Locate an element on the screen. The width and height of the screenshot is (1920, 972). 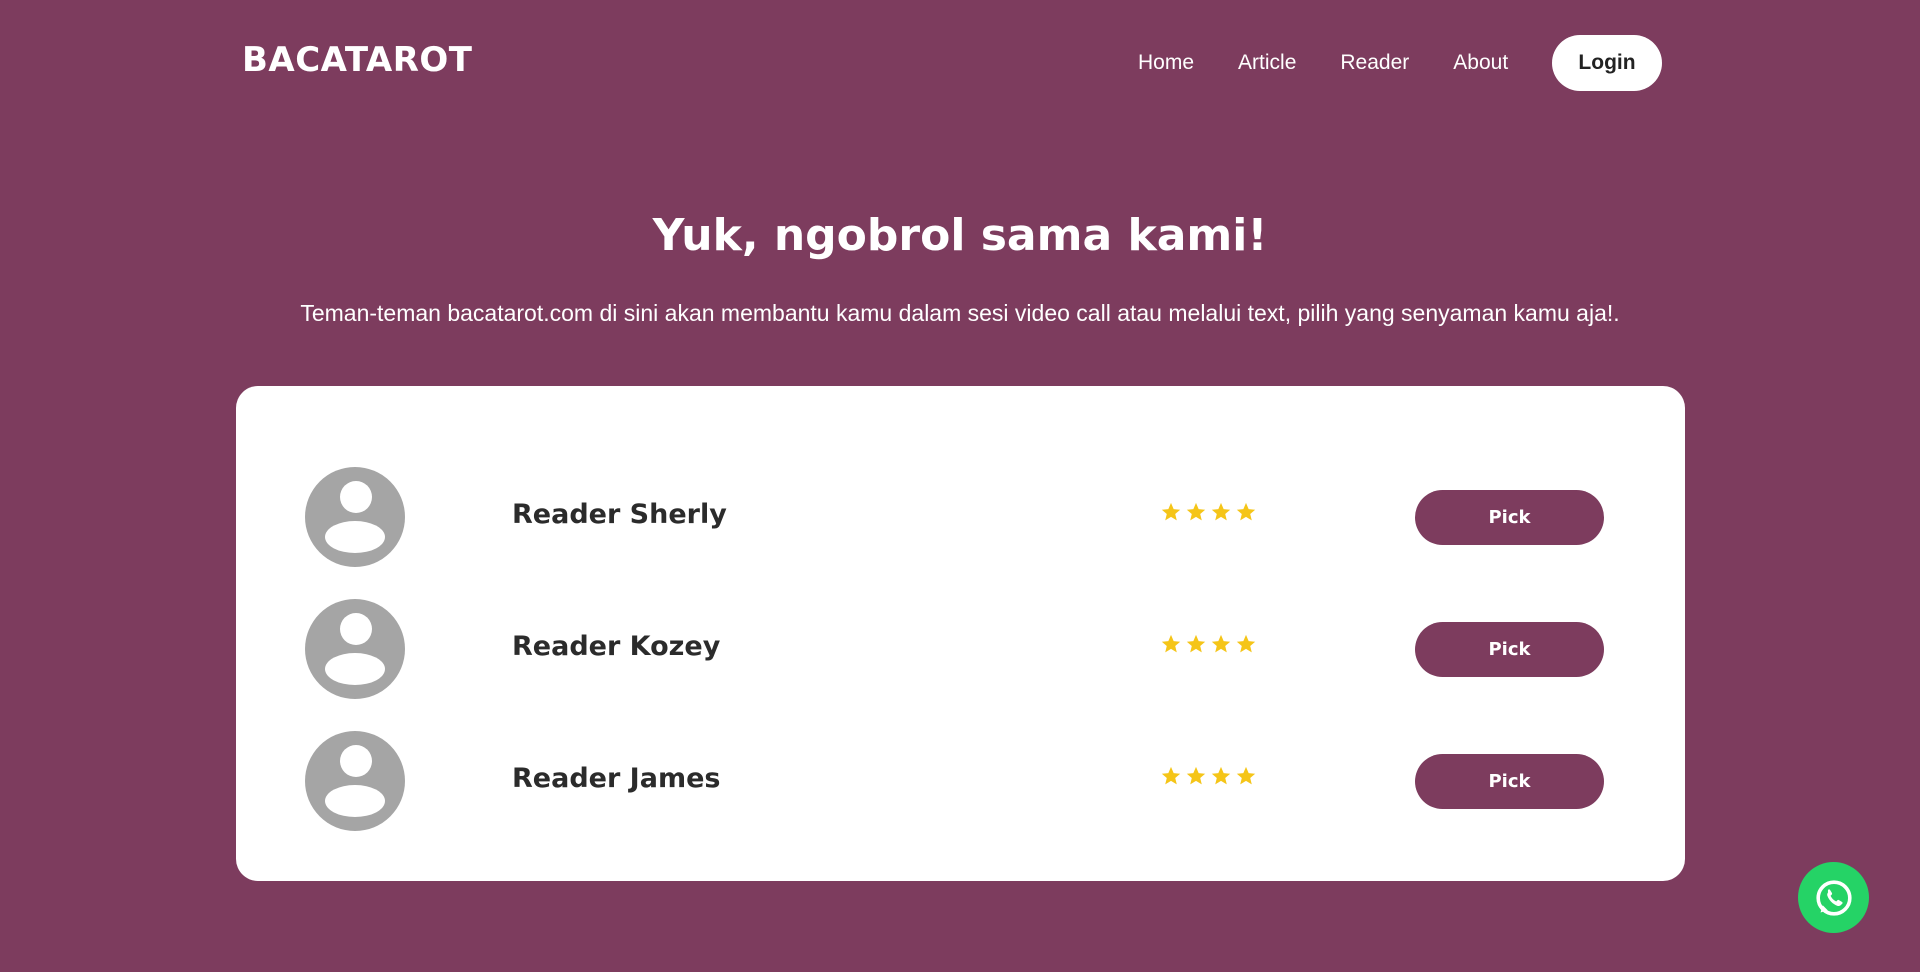
whatsapp-icon is located at coordinates (1833, 897).